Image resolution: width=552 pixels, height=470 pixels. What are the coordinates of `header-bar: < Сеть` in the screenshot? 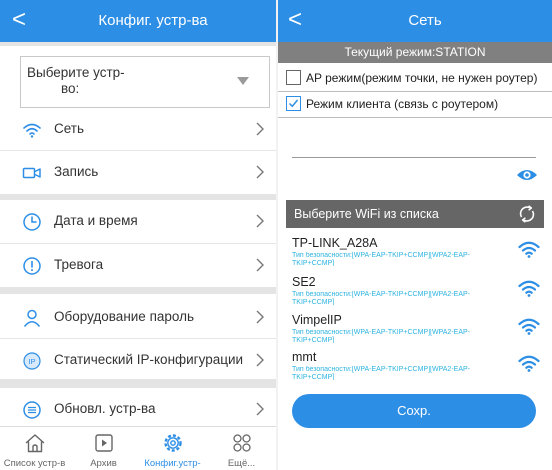 It's located at (415, 21).